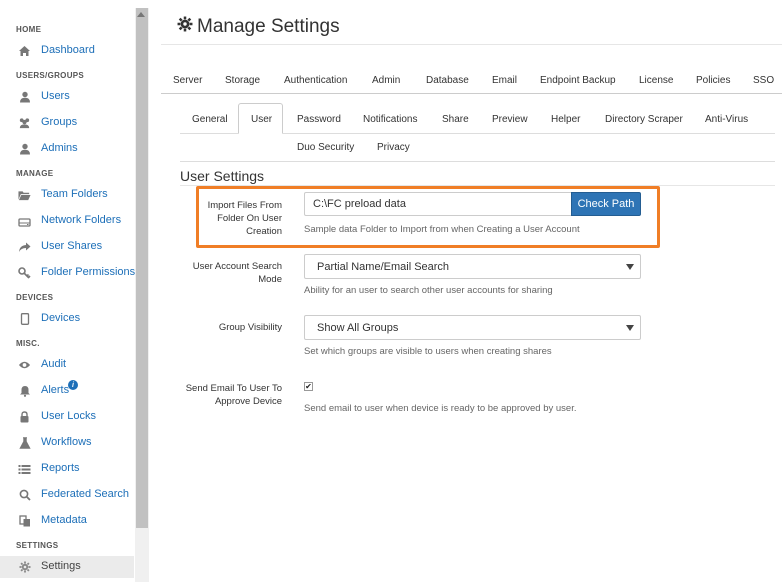 This screenshot has height=582, width=782. What do you see at coordinates (85, 494) in the screenshot?
I see `sidebar-item-label: Federated Search` at bounding box center [85, 494].